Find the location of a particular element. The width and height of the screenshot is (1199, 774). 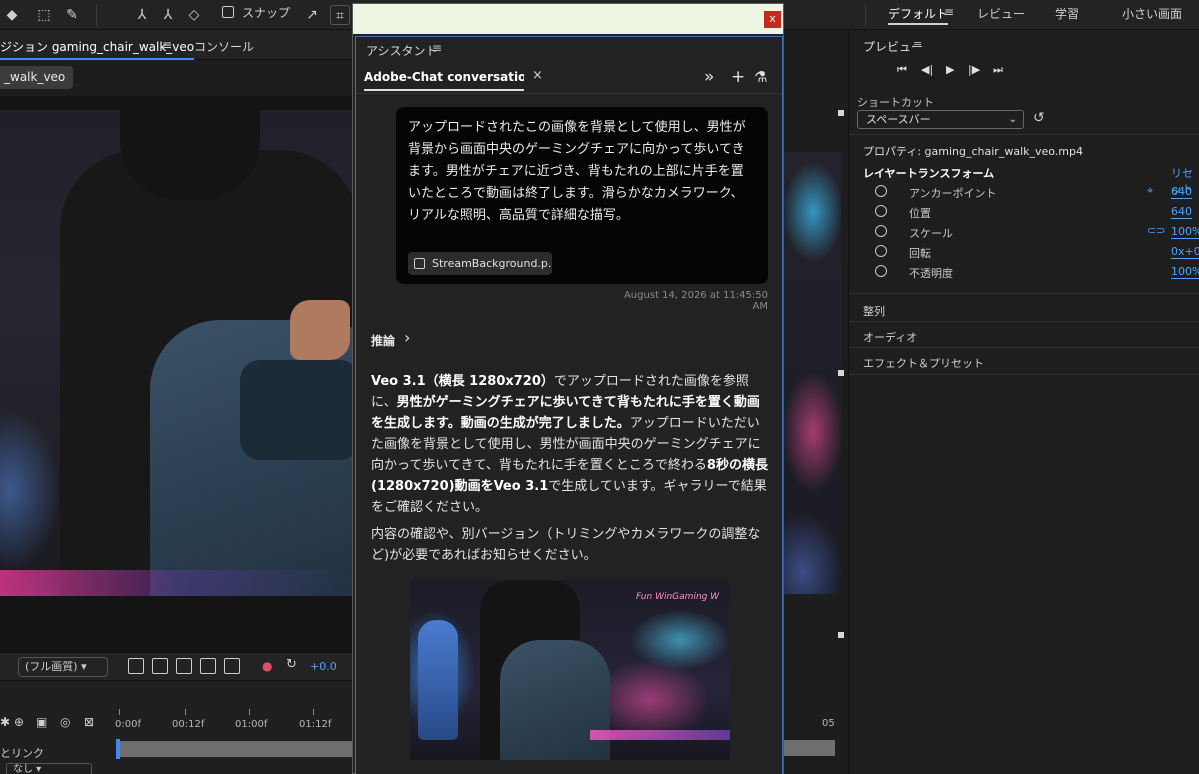

workspace-review: レビュー is located at coordinates (1001, 13).